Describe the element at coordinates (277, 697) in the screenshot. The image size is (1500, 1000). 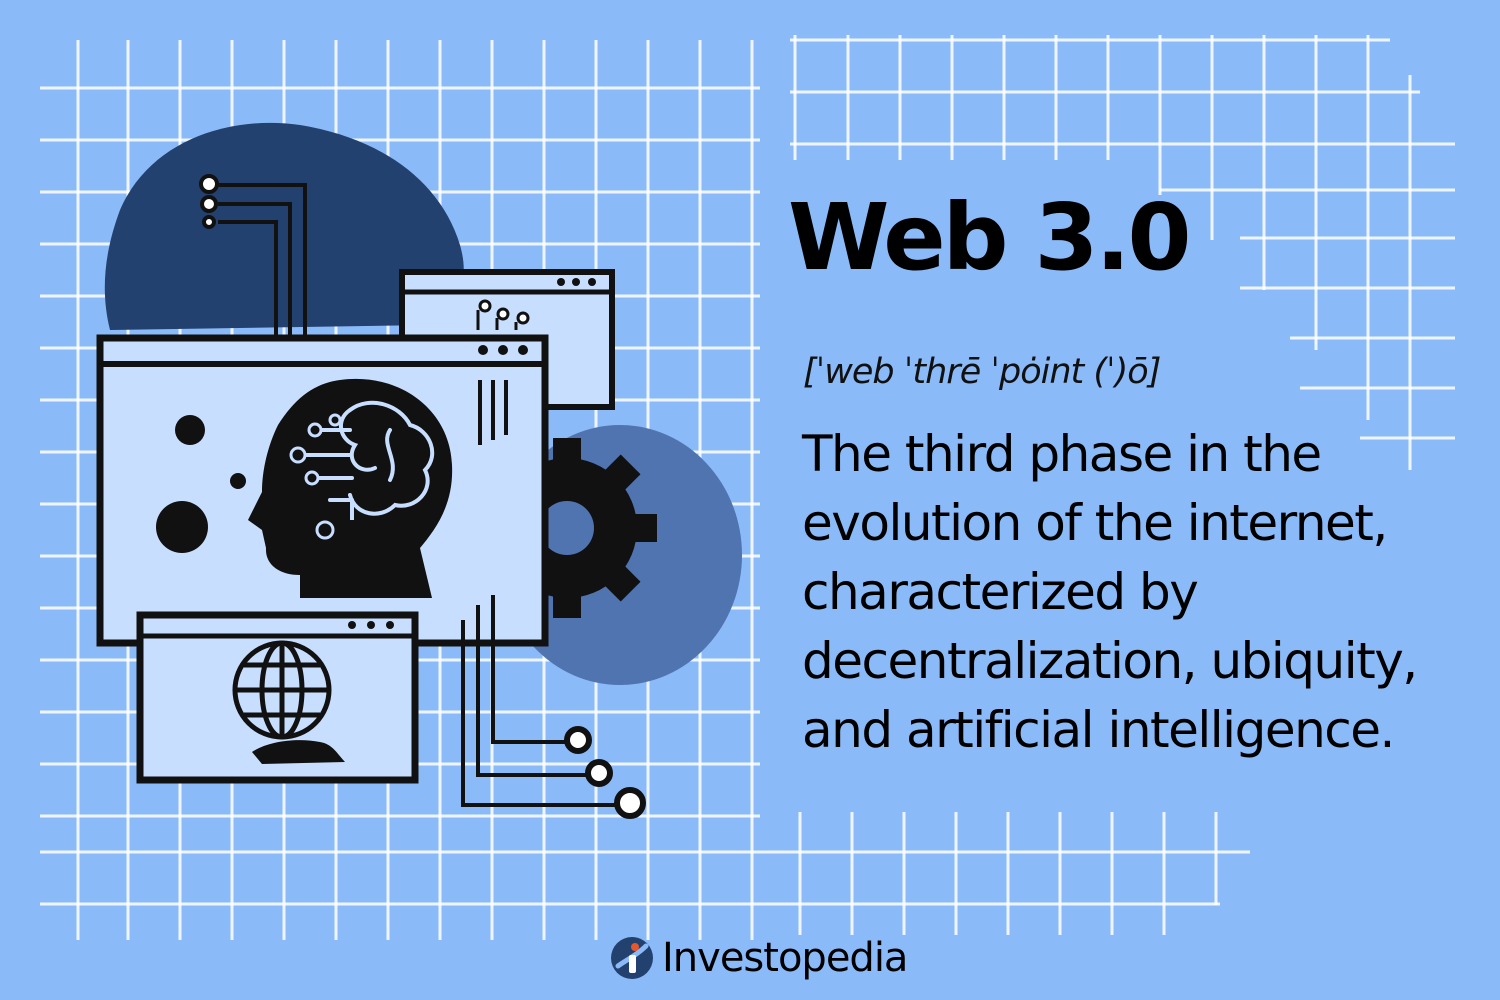
I see `window-globe` at that location.